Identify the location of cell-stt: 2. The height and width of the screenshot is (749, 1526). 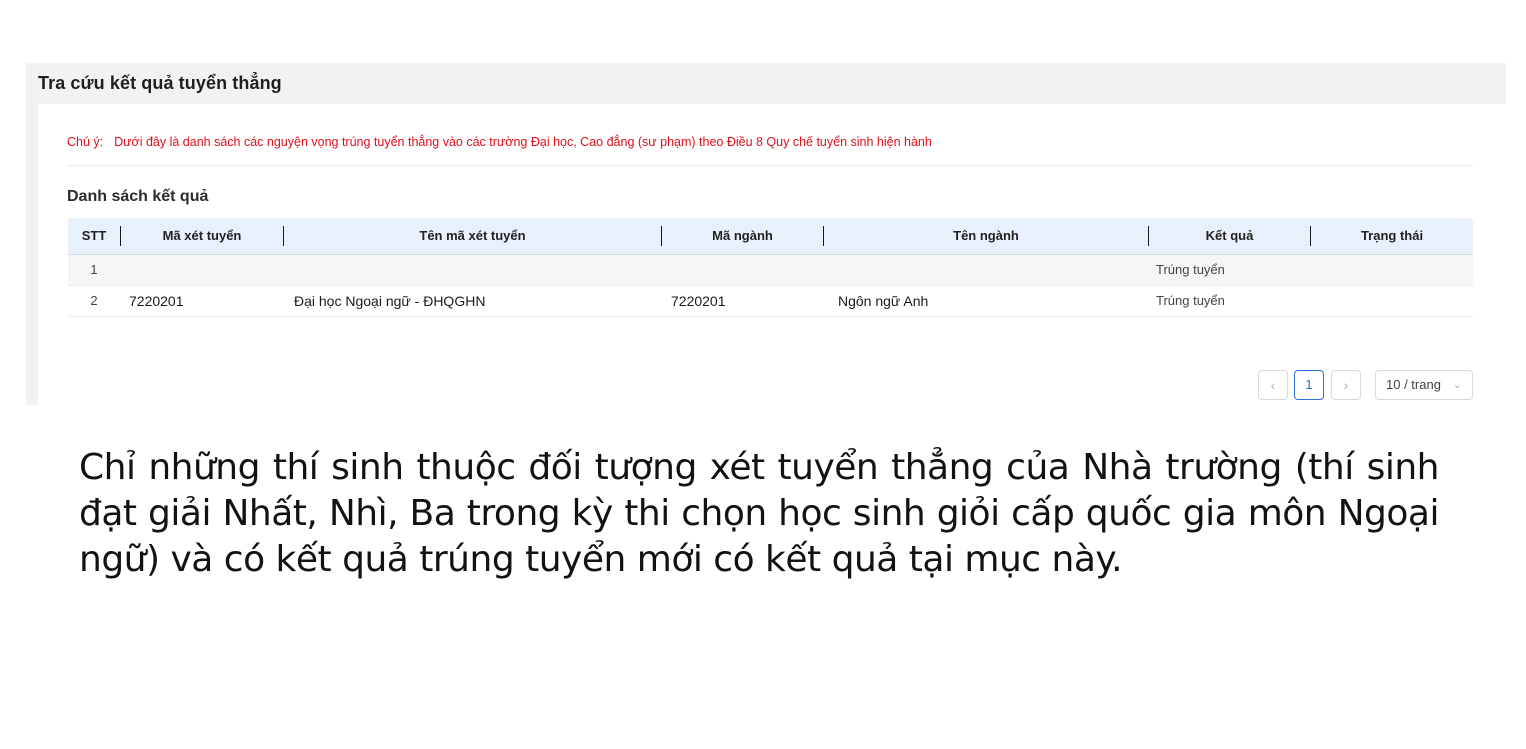
(94, 300).